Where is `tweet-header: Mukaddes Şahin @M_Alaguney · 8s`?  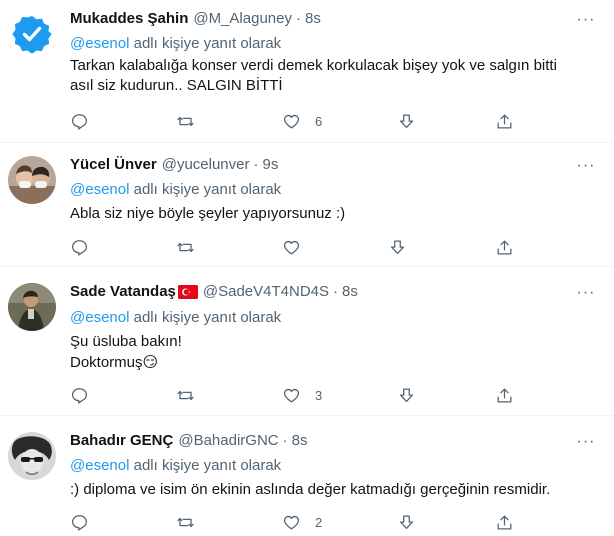
tweet-header: Mukaddes Şahin @M_Alaguney · 8s is located at coordinates (195, 18).